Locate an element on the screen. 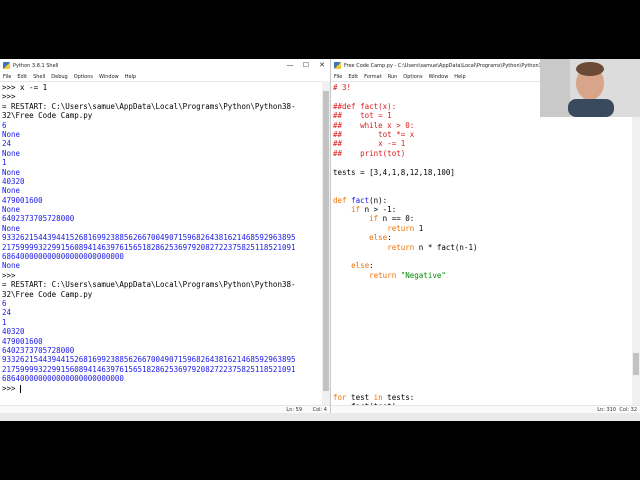  shell-output-line: 479001600 is located at coordinates (22, 341).